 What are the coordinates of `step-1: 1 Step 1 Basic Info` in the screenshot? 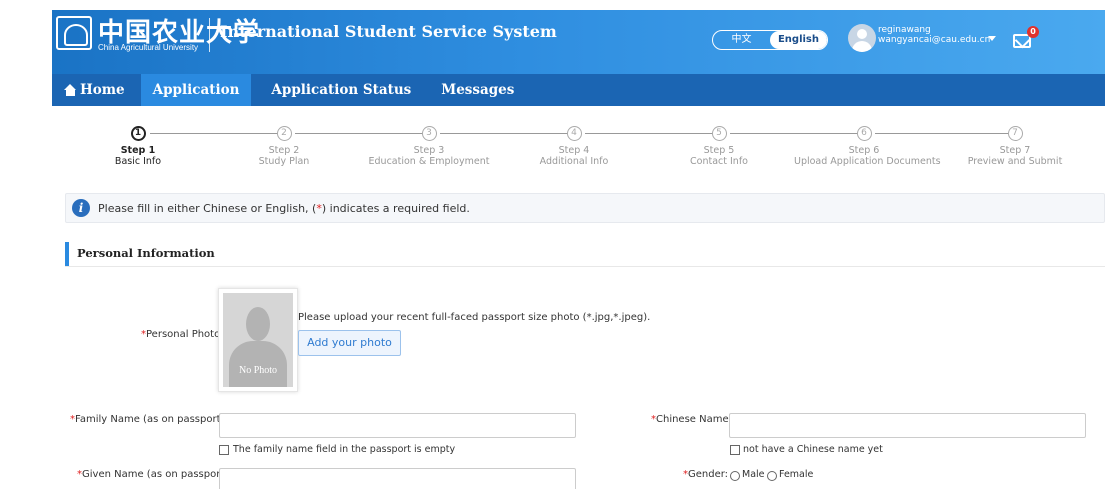 It's located at (138, 146).